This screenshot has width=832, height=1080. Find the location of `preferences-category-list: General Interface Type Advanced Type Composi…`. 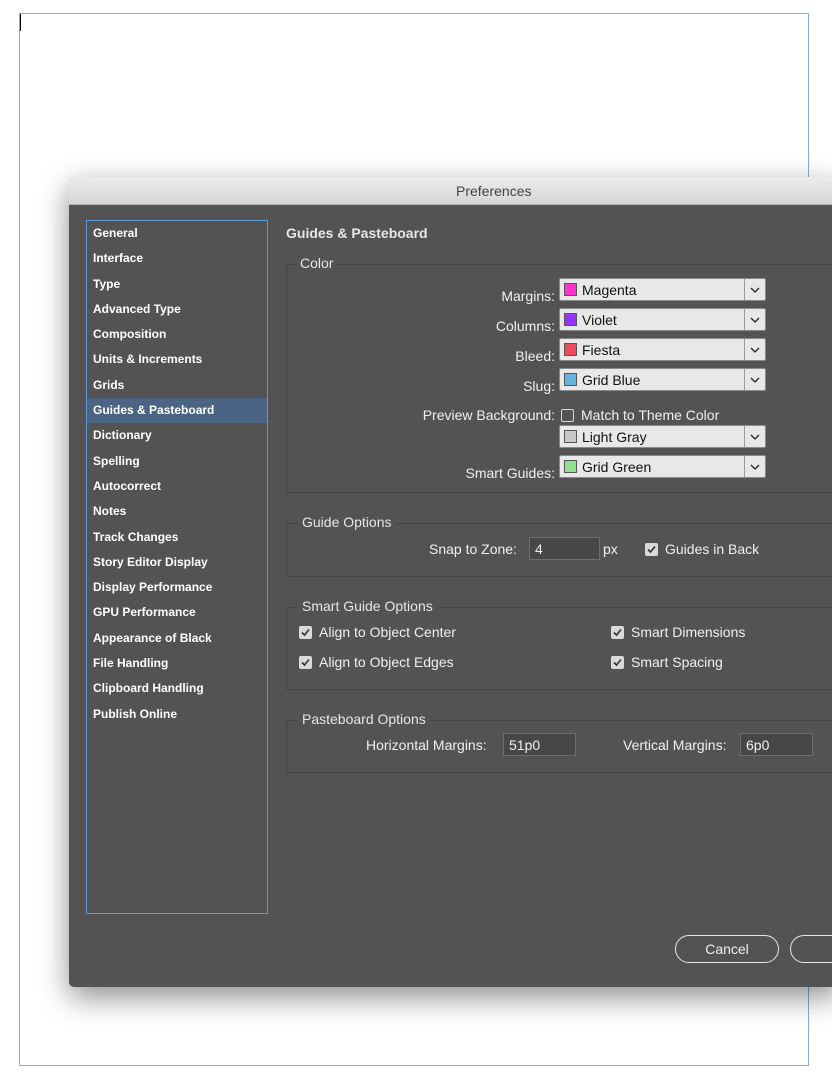

preferences-category-list: General Interface Type Advanced Type Composi… is located at coordinates (177, 567).